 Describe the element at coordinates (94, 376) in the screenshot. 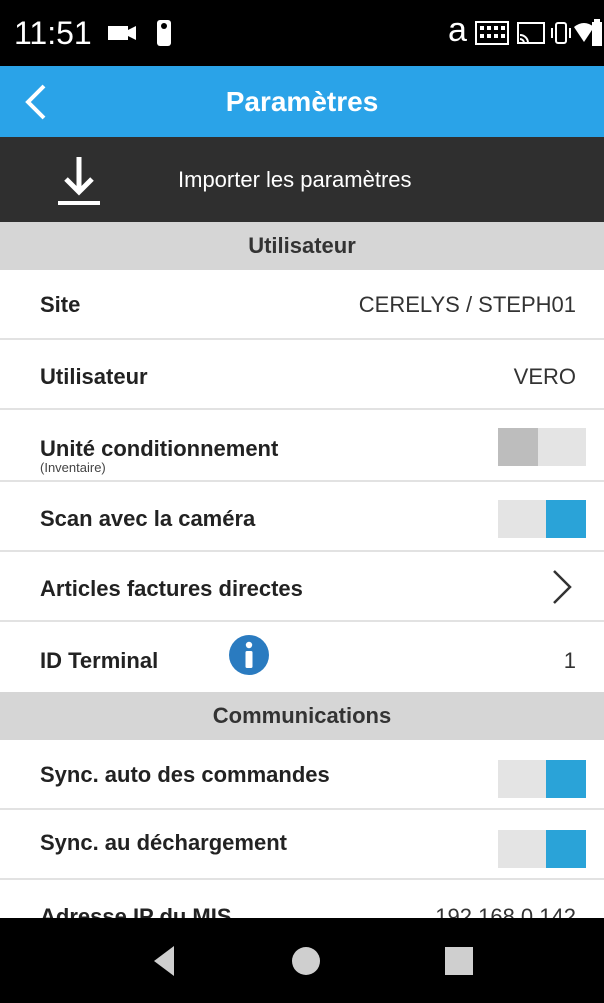

I see `row-user-label: Utilisateur` at that location.